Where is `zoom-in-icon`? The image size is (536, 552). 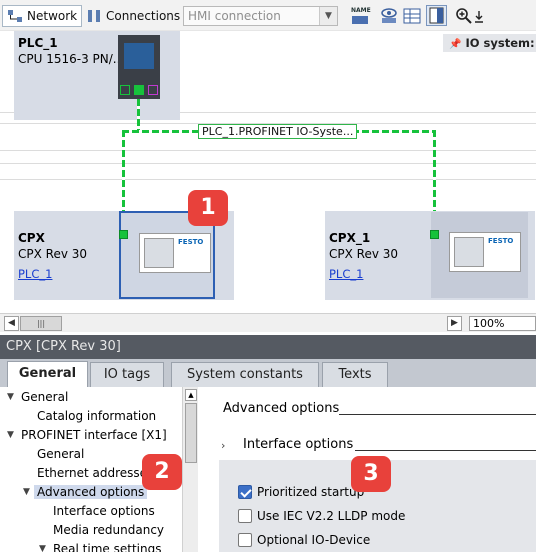 zoom-in-icon is located at coordinates (464, 16).